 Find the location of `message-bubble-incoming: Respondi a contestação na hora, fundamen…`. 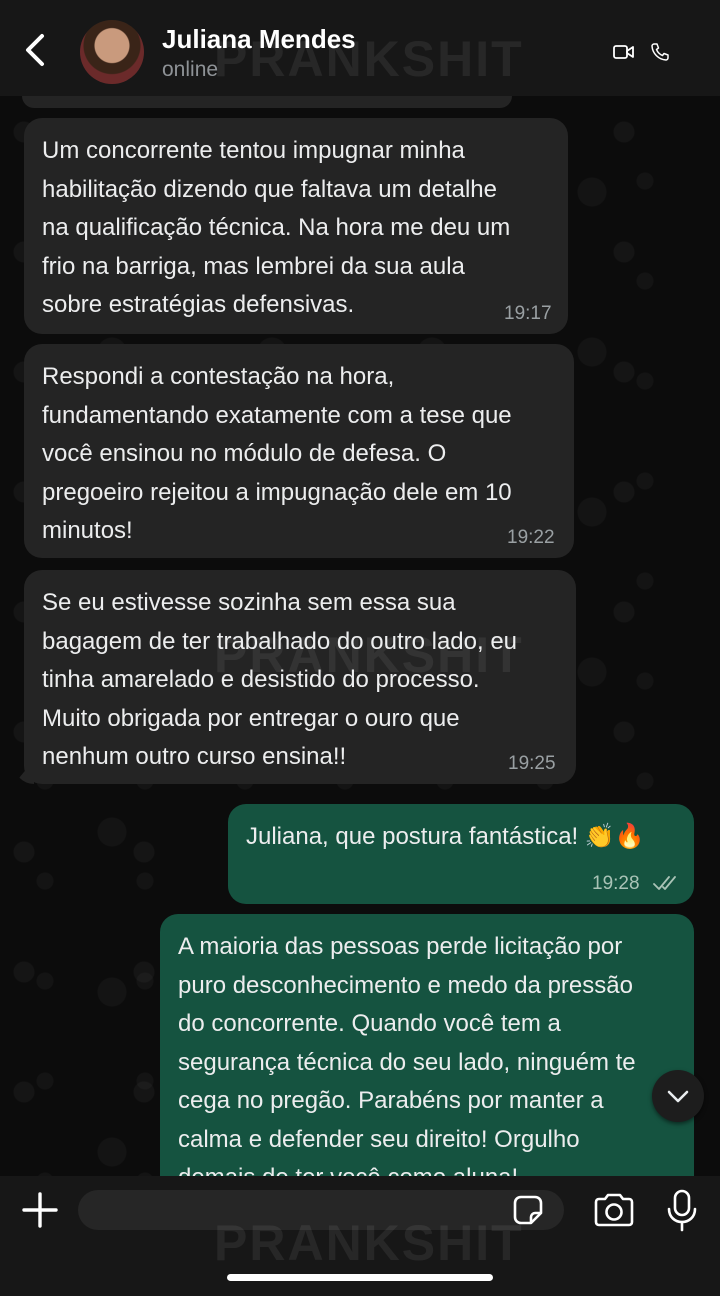

message-bubble-incoming: Respondi a contestação na hora, fundamen… is located at coordinates (299, 451).